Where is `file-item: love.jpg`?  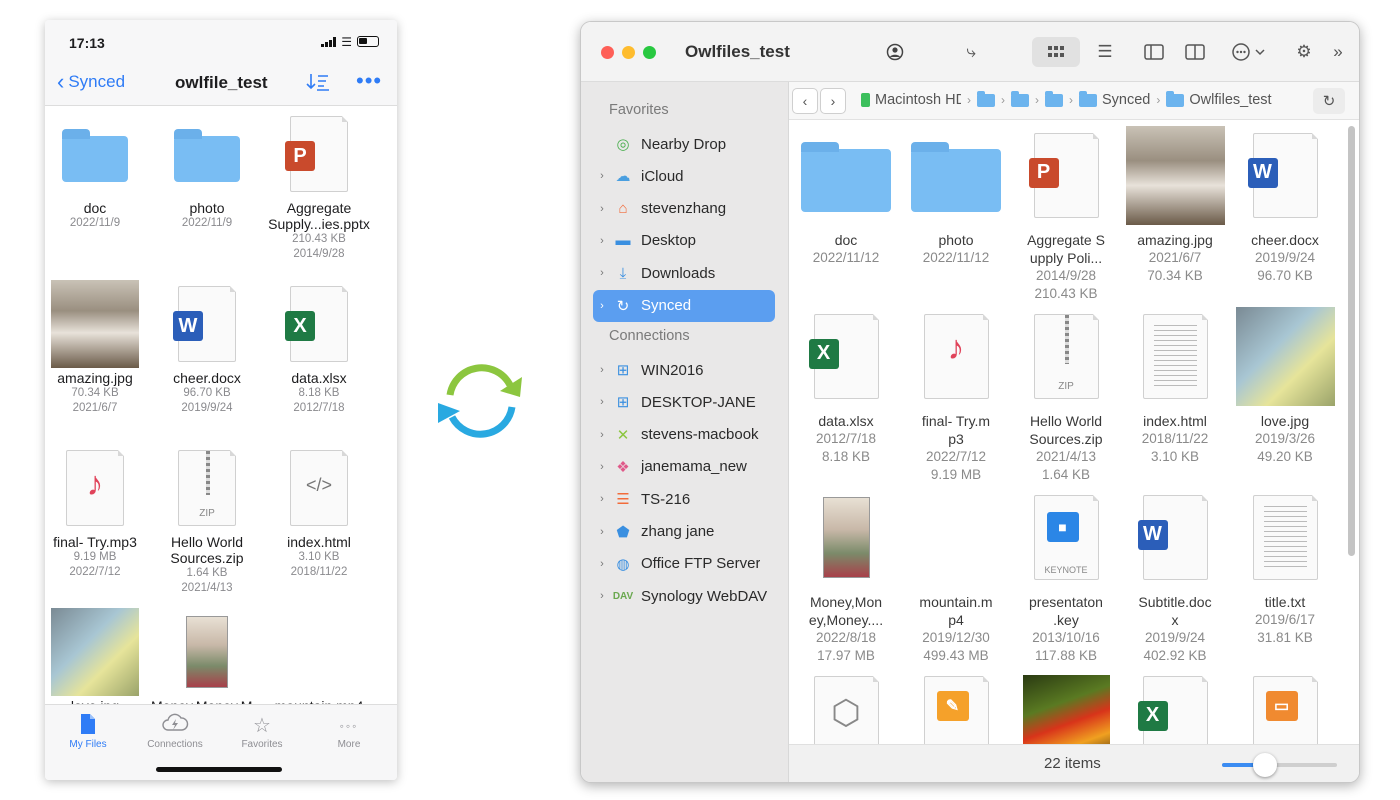 file-item: love.jpg is located at coordinates (98, 656).